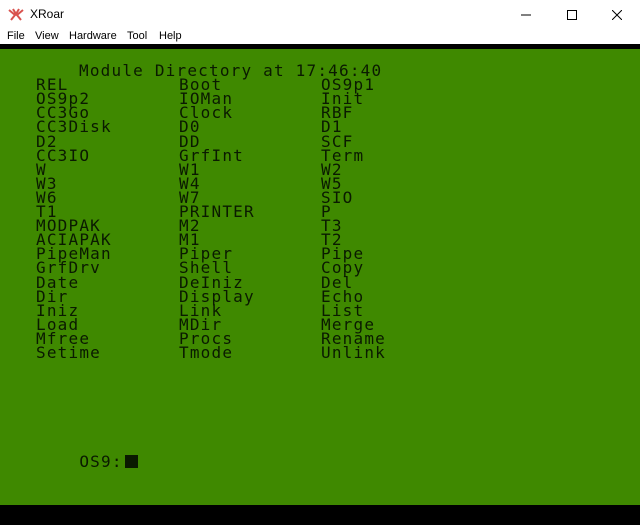  I want to click on menu-file: File, so click(16, 36).